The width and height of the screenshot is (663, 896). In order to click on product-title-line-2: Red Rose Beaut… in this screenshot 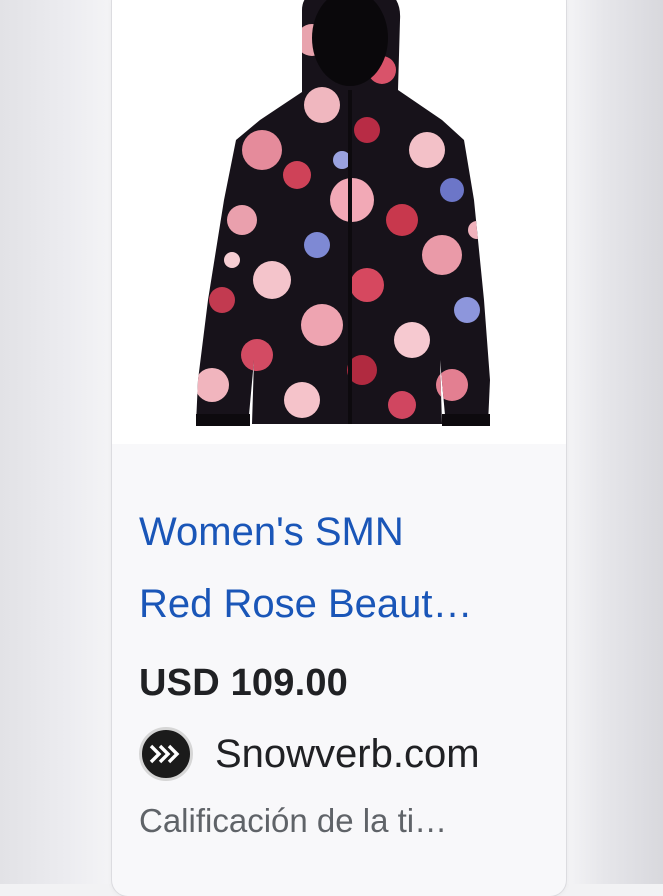, I will do `click(306, 604)`.